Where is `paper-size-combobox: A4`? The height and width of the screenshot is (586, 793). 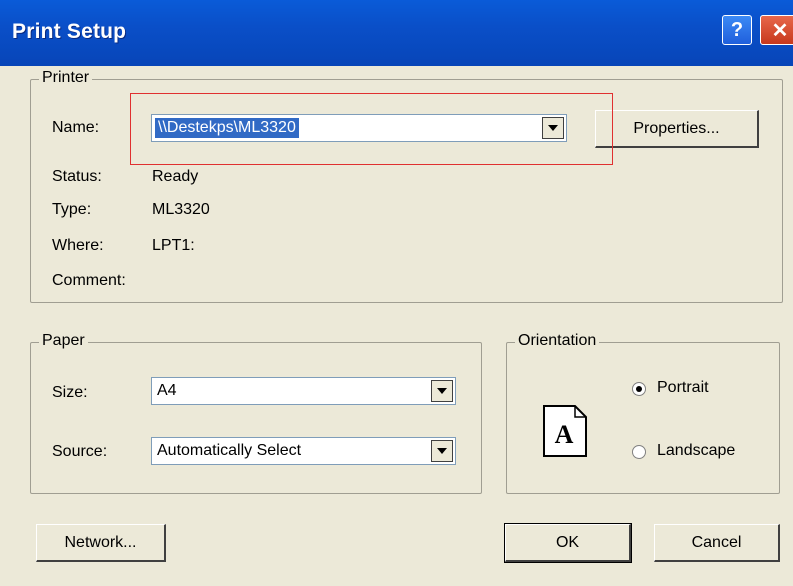 paper-size-combobox: A4 is located at coordinates (303, 391).